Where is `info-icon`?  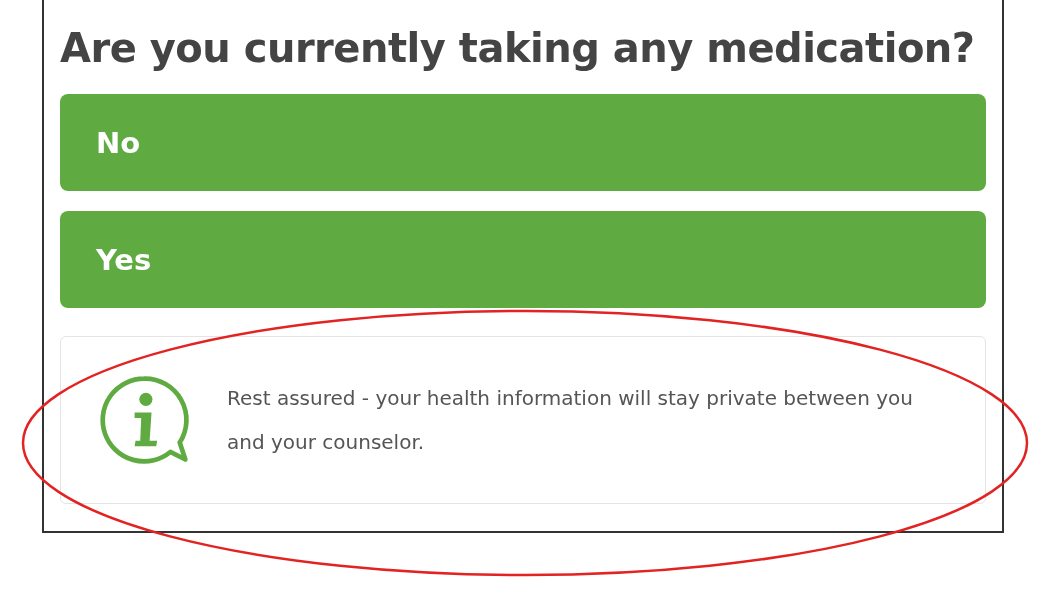
info-icon is located at coordinates (144, 420).